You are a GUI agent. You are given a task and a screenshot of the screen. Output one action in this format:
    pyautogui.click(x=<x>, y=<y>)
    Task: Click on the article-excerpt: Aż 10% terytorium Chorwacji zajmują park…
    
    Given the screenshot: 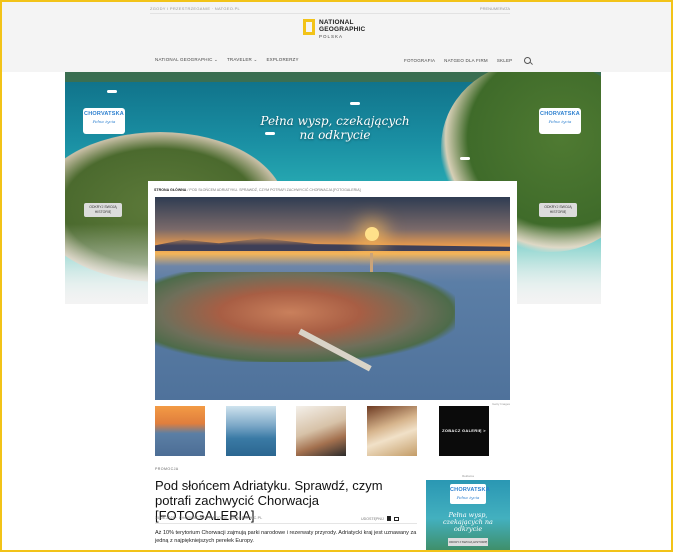 What is the action you would take?
    pyautogui.click(x=286, y=537)
    